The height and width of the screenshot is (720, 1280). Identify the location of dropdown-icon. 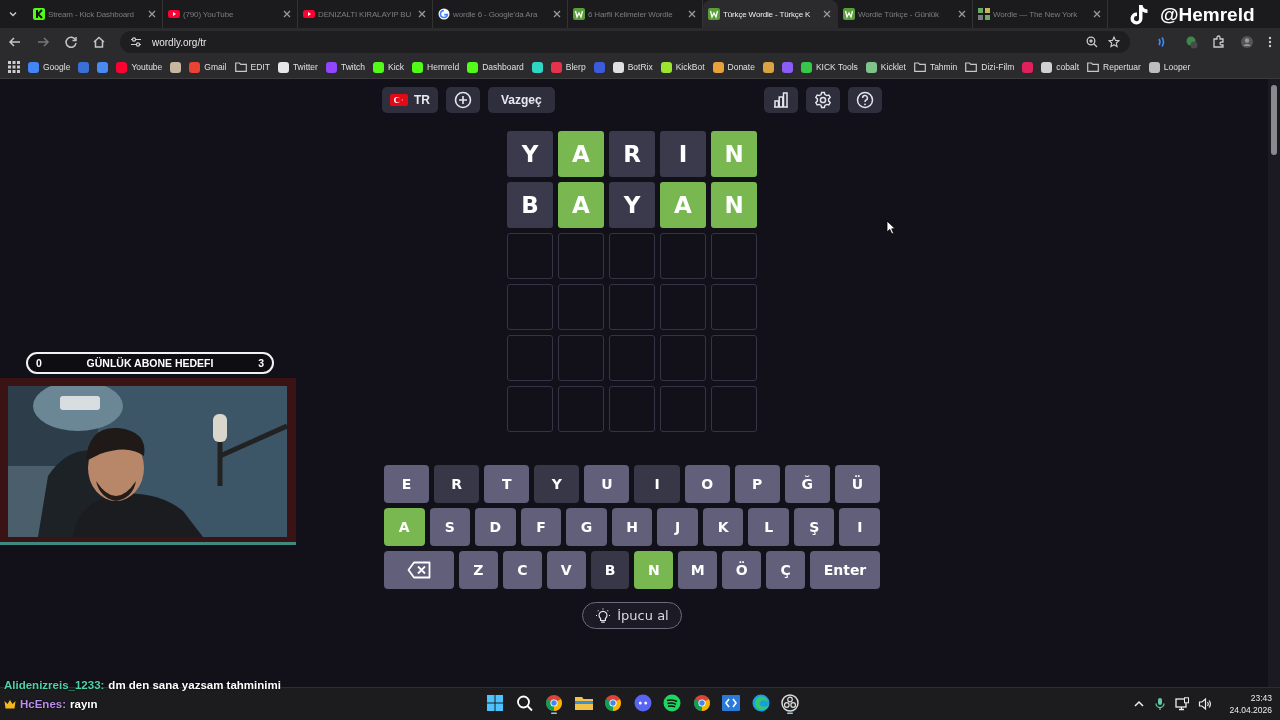
(13, 14).